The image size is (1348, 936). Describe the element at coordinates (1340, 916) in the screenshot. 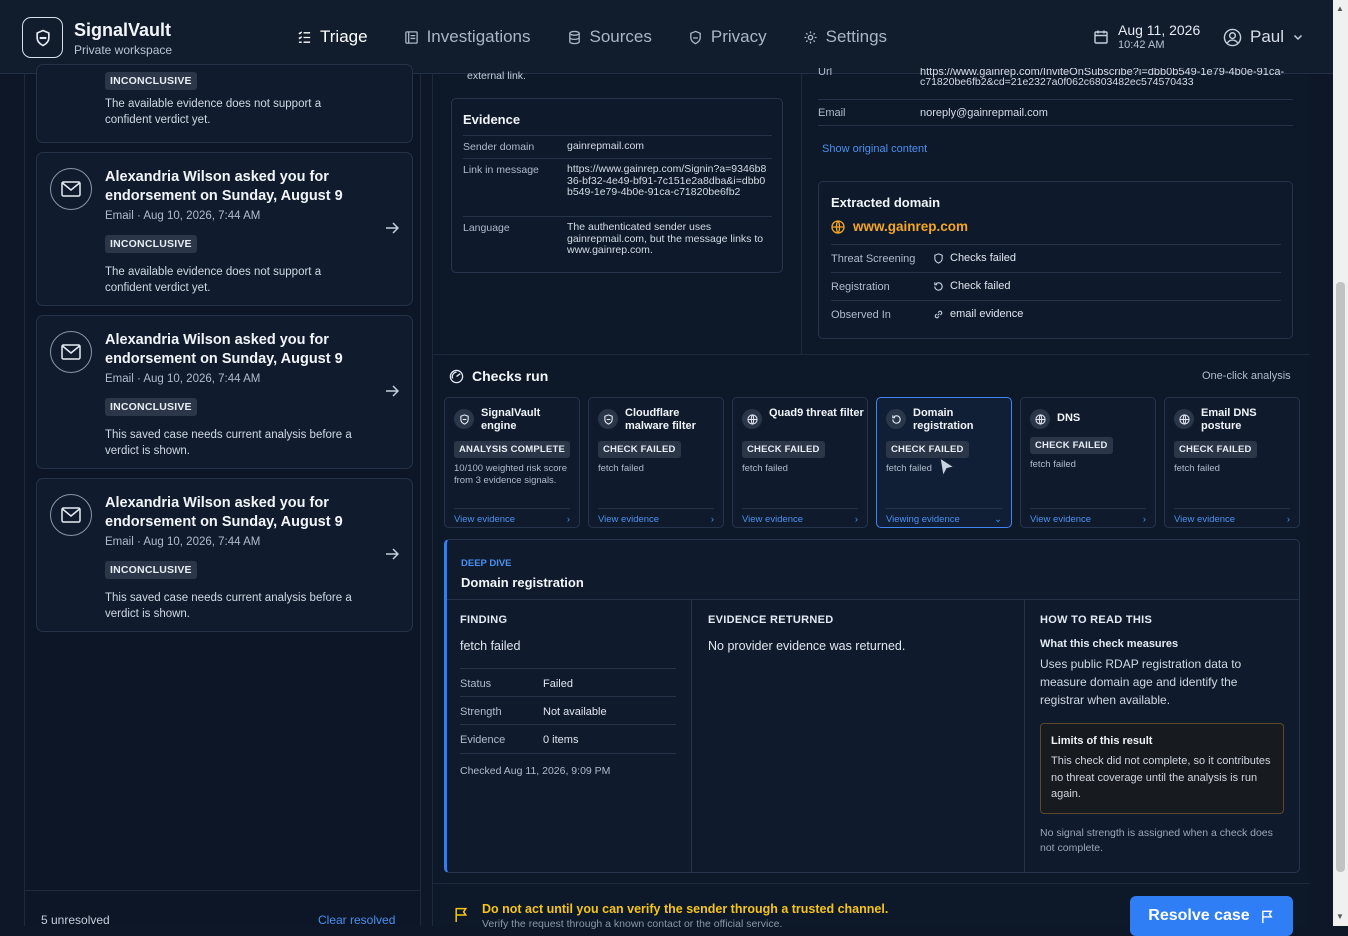

I see `scroll-down-icon: ▼` at that location.